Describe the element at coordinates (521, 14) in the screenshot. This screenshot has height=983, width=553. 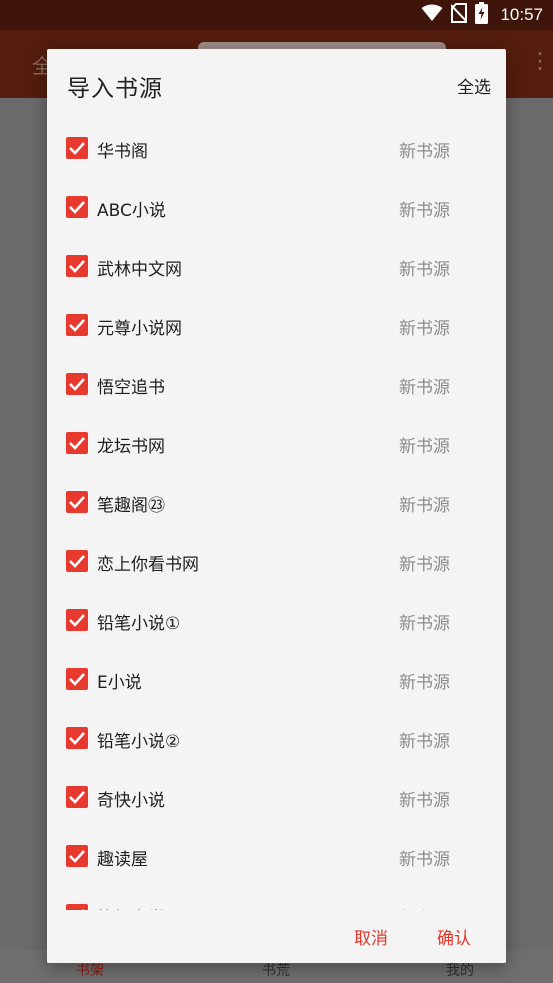
I see `status-time: 10:57` at that location.